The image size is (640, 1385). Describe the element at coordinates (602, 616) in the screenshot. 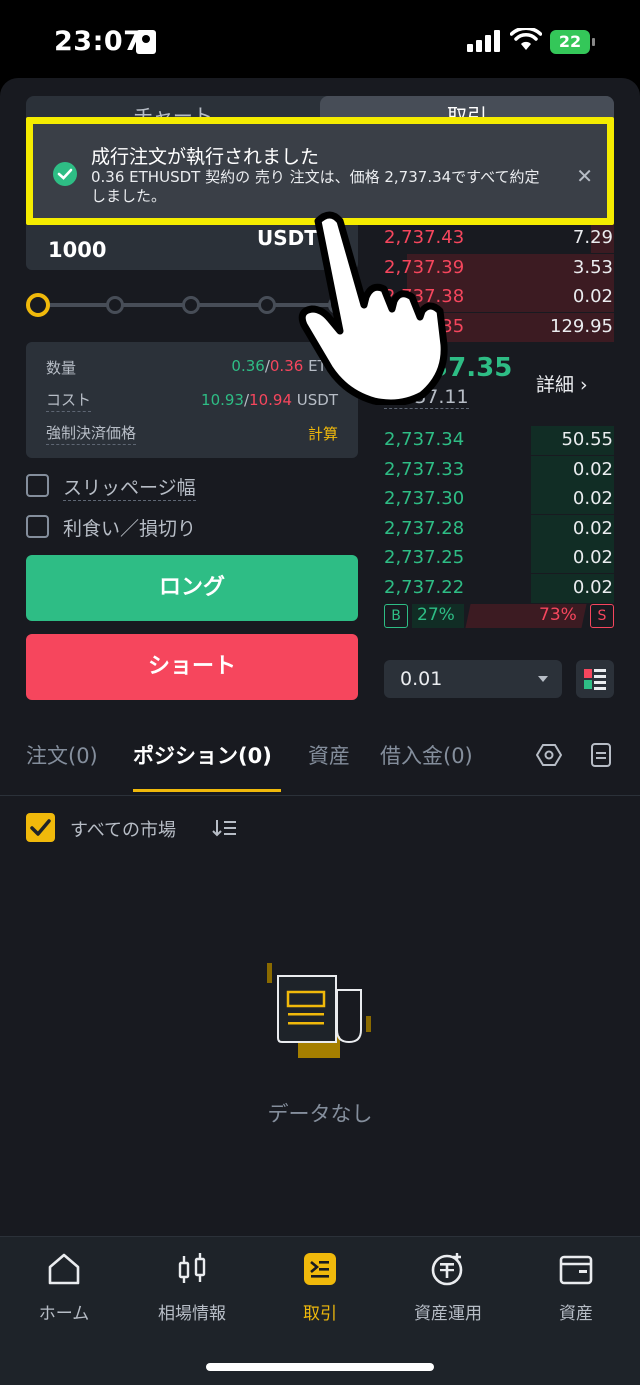

I see `sell-tag: S` at that location.